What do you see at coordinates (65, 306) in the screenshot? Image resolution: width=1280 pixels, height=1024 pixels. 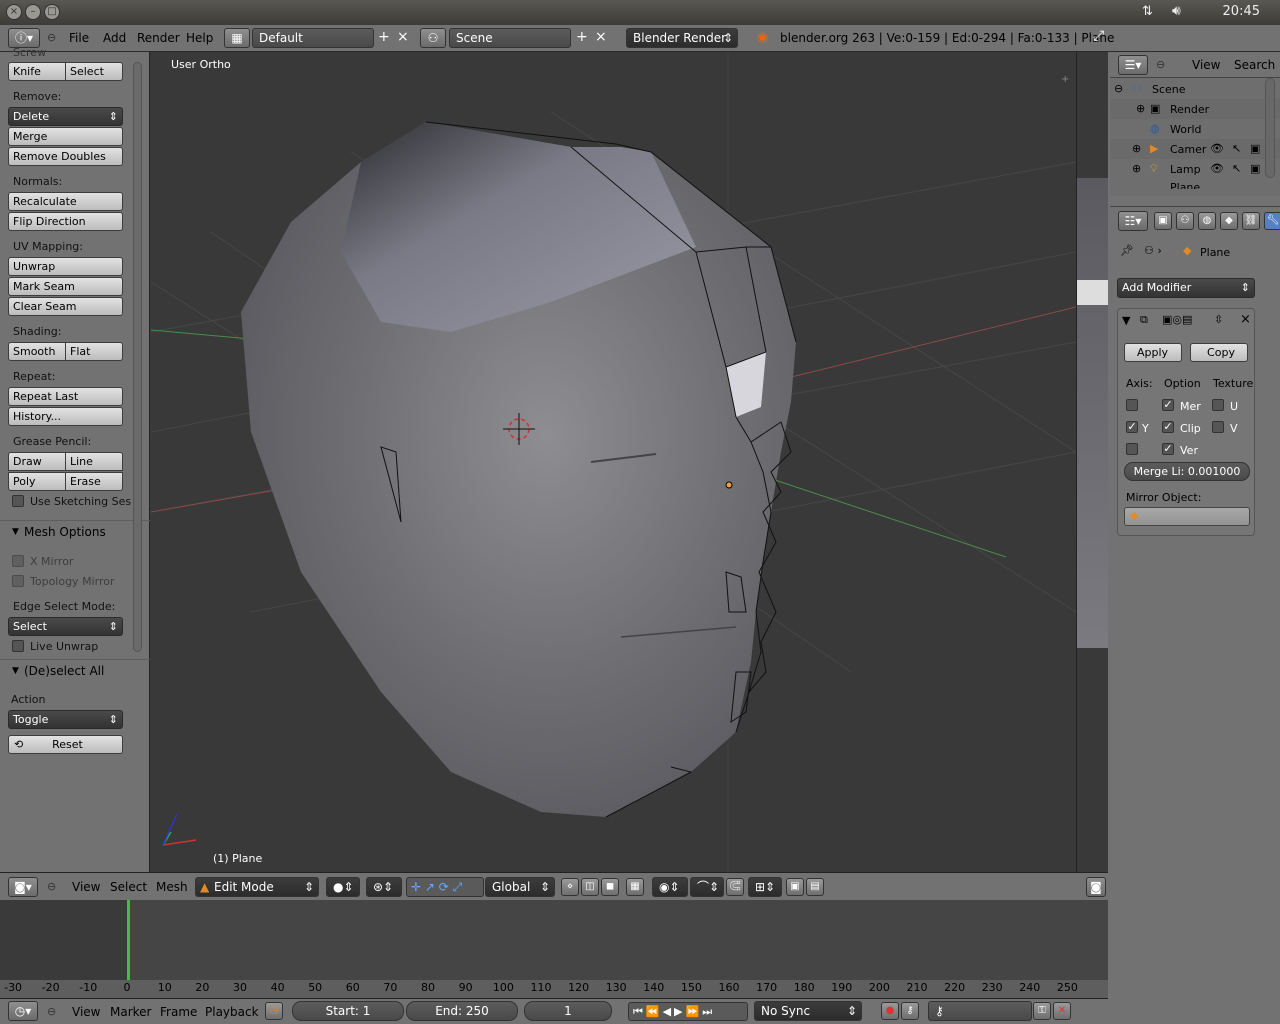 I see `clear-seam-button: Clear Seam` at bounding box center [65, 306].